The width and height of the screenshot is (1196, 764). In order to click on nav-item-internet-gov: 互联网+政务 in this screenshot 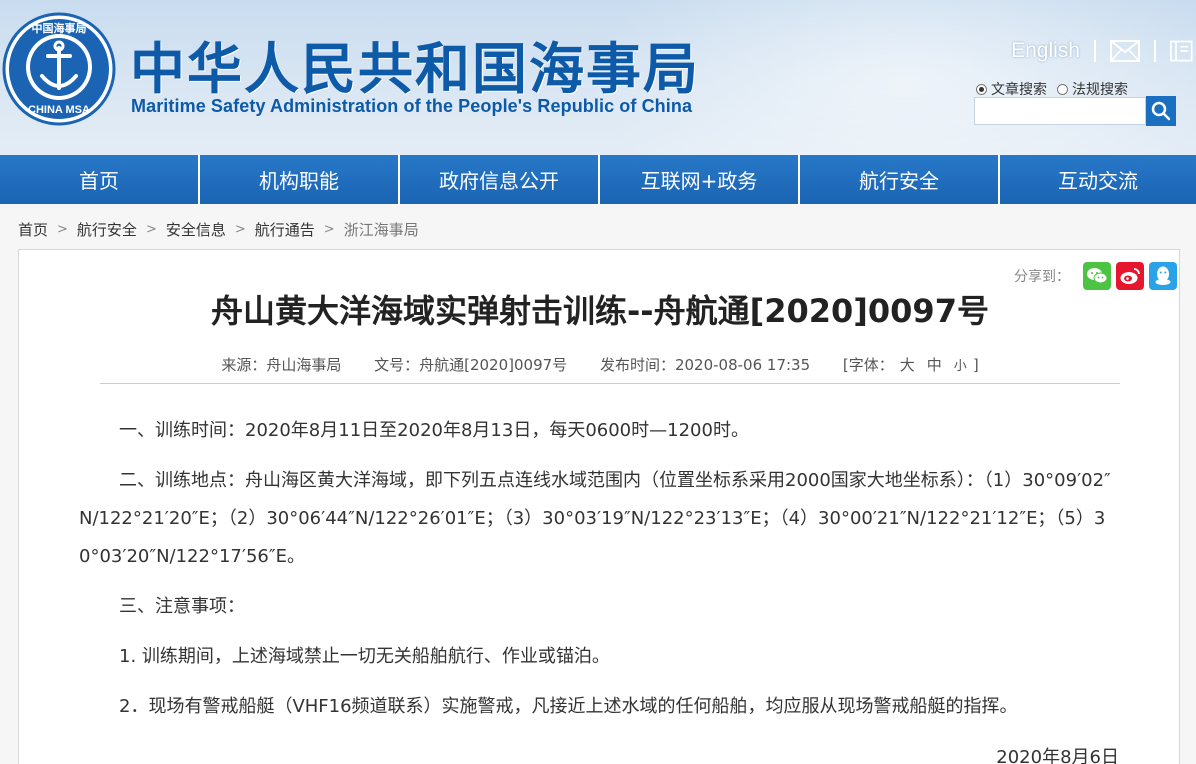, I will do `click(700, 179)`.